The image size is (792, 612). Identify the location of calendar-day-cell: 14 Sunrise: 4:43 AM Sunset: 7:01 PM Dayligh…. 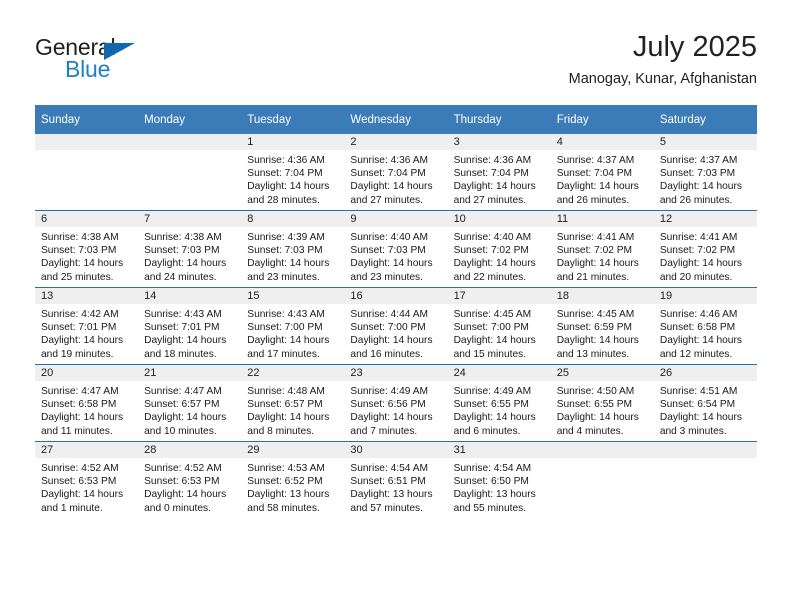
(190, 326).